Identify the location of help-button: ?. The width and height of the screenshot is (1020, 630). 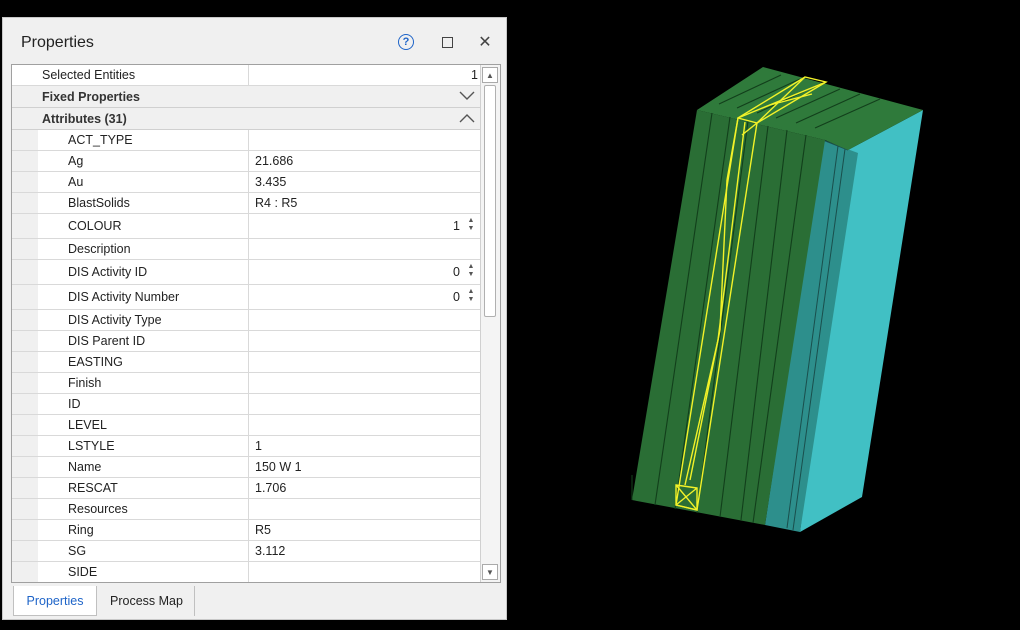
(406, 42).